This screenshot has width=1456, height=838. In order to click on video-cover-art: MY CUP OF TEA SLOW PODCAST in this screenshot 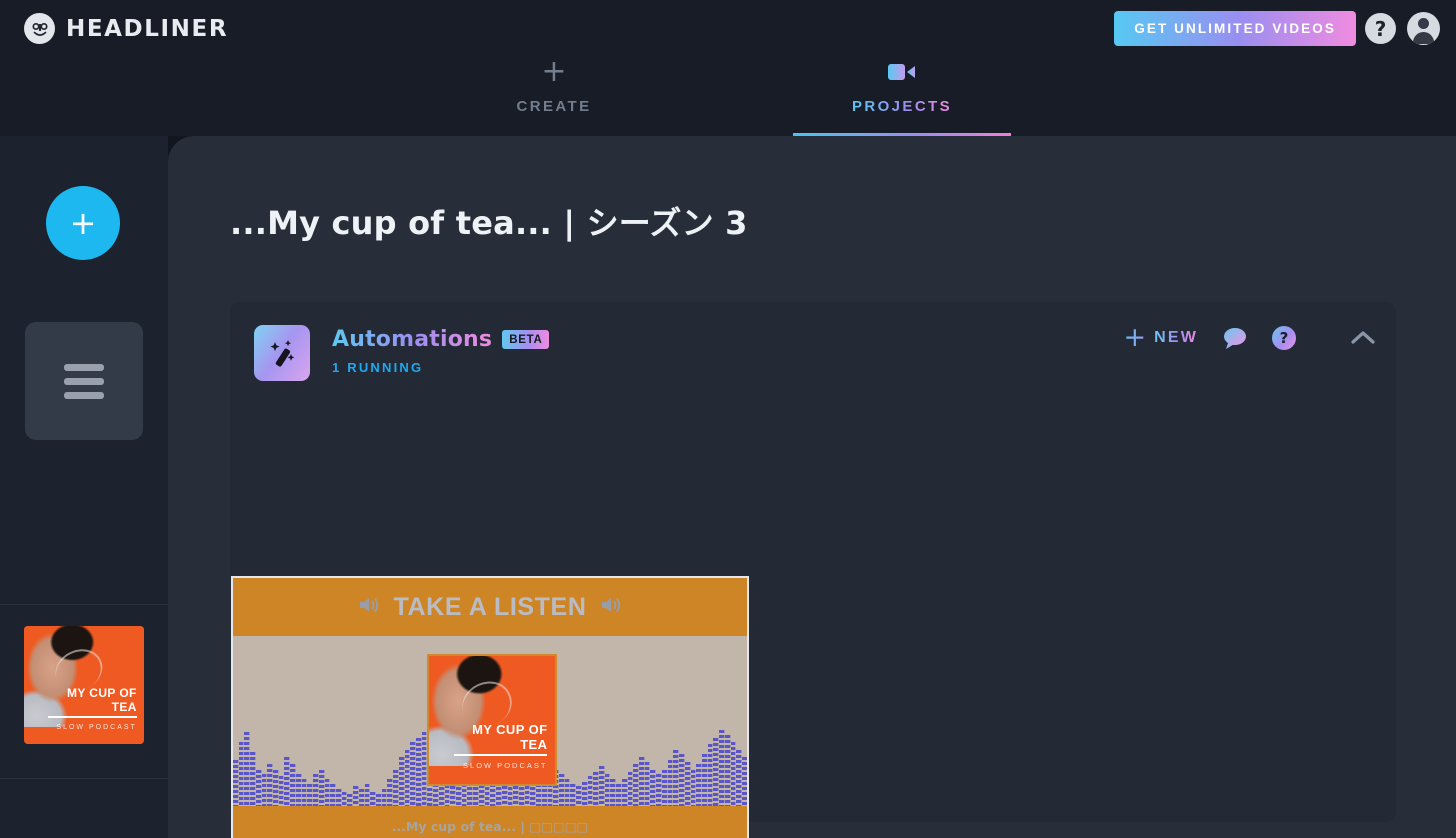, I will do `click(492, 720)`.